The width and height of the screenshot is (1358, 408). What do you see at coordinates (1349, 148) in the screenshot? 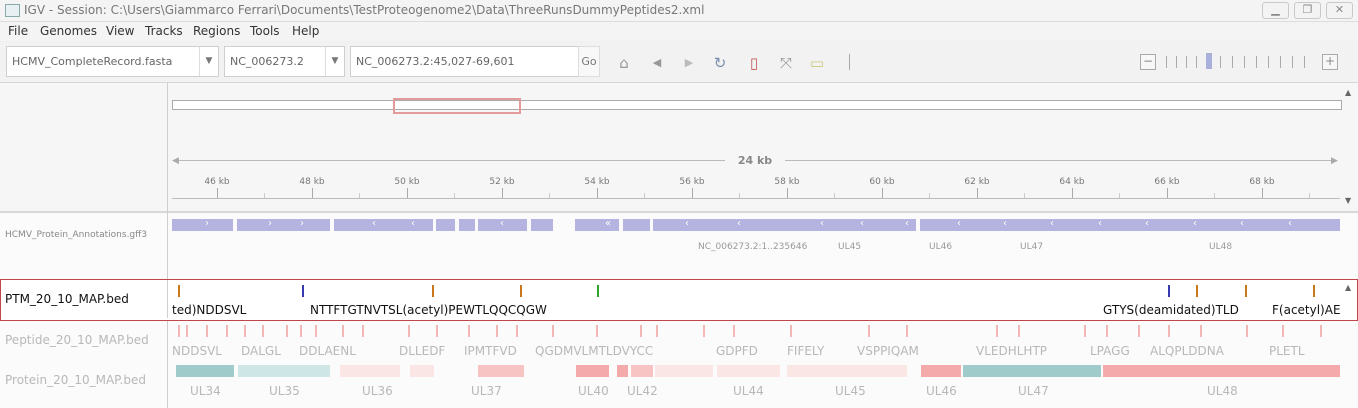
I see `header-scrollbar: ▲ ▼` at bounding box center [1349, 148].